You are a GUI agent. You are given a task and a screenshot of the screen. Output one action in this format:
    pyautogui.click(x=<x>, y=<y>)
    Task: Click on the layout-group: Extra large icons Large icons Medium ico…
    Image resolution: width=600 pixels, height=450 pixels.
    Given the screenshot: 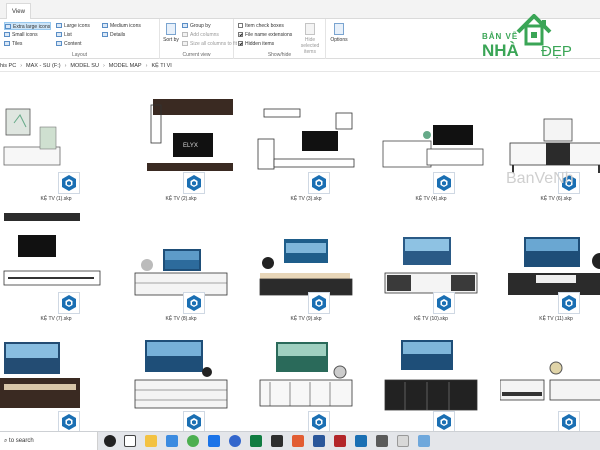 What is the action you would take?
    pyautogui.click(x=80, y=39)
    